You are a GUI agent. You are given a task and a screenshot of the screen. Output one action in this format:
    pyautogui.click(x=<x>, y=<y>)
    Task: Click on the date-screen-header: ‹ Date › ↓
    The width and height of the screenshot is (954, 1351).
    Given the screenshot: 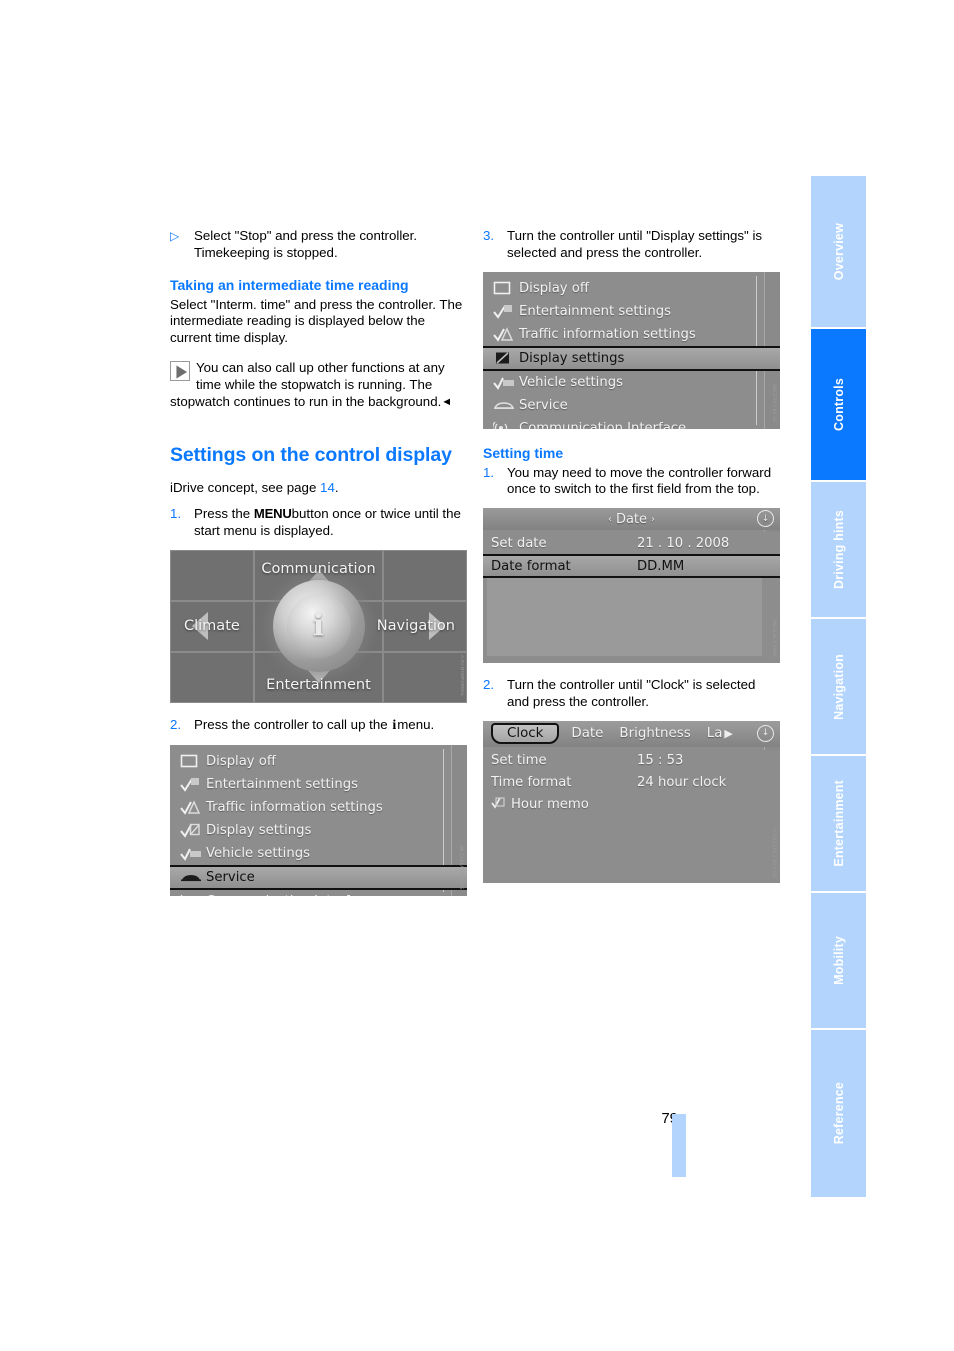 What is the action you would take?
    pyautogui.click(x=631, y=519)
    